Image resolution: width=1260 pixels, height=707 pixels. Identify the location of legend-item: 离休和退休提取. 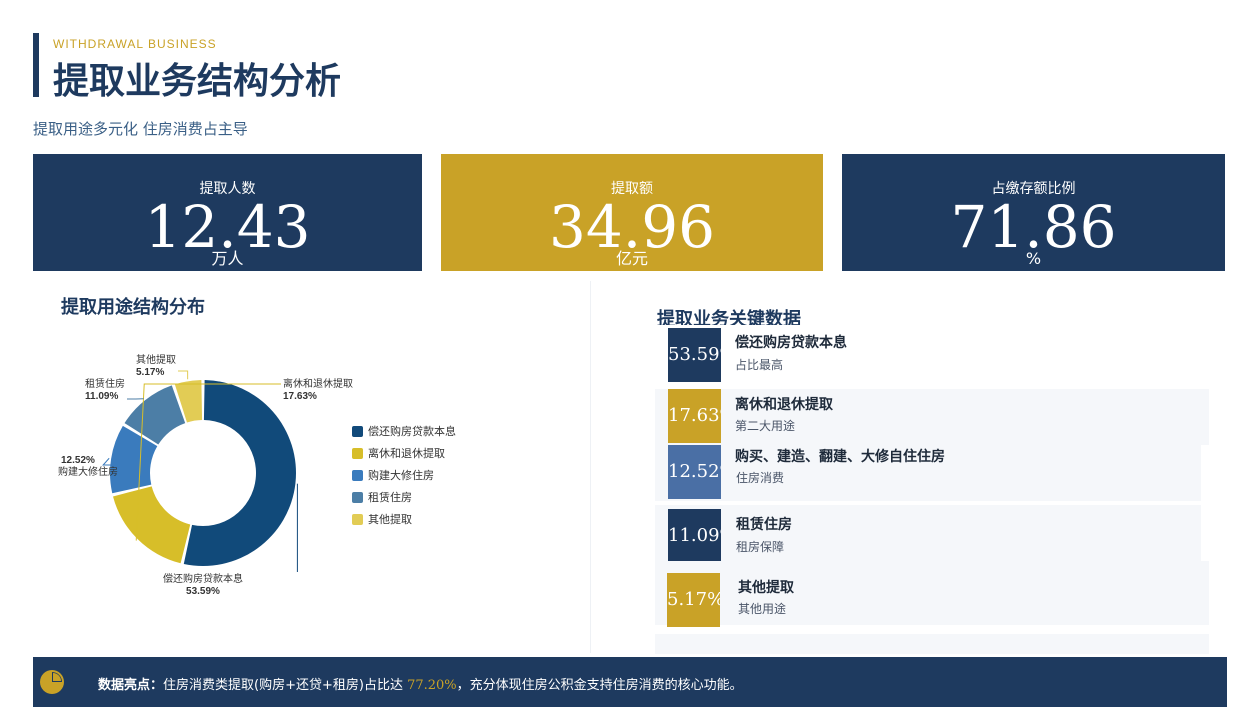
(404, 453).